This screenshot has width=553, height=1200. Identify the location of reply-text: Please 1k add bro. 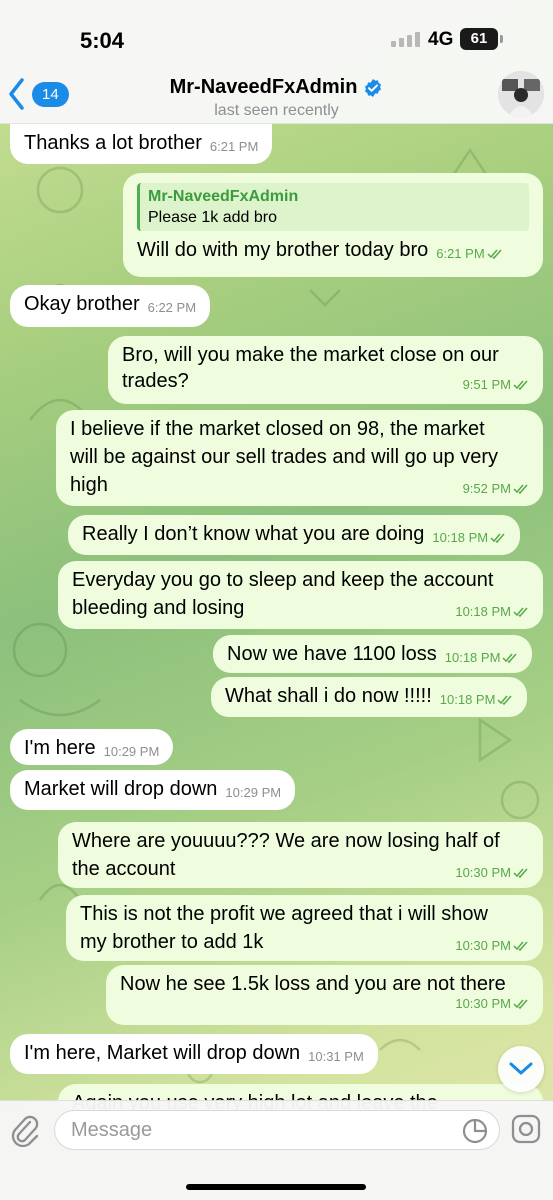
(212, 217).